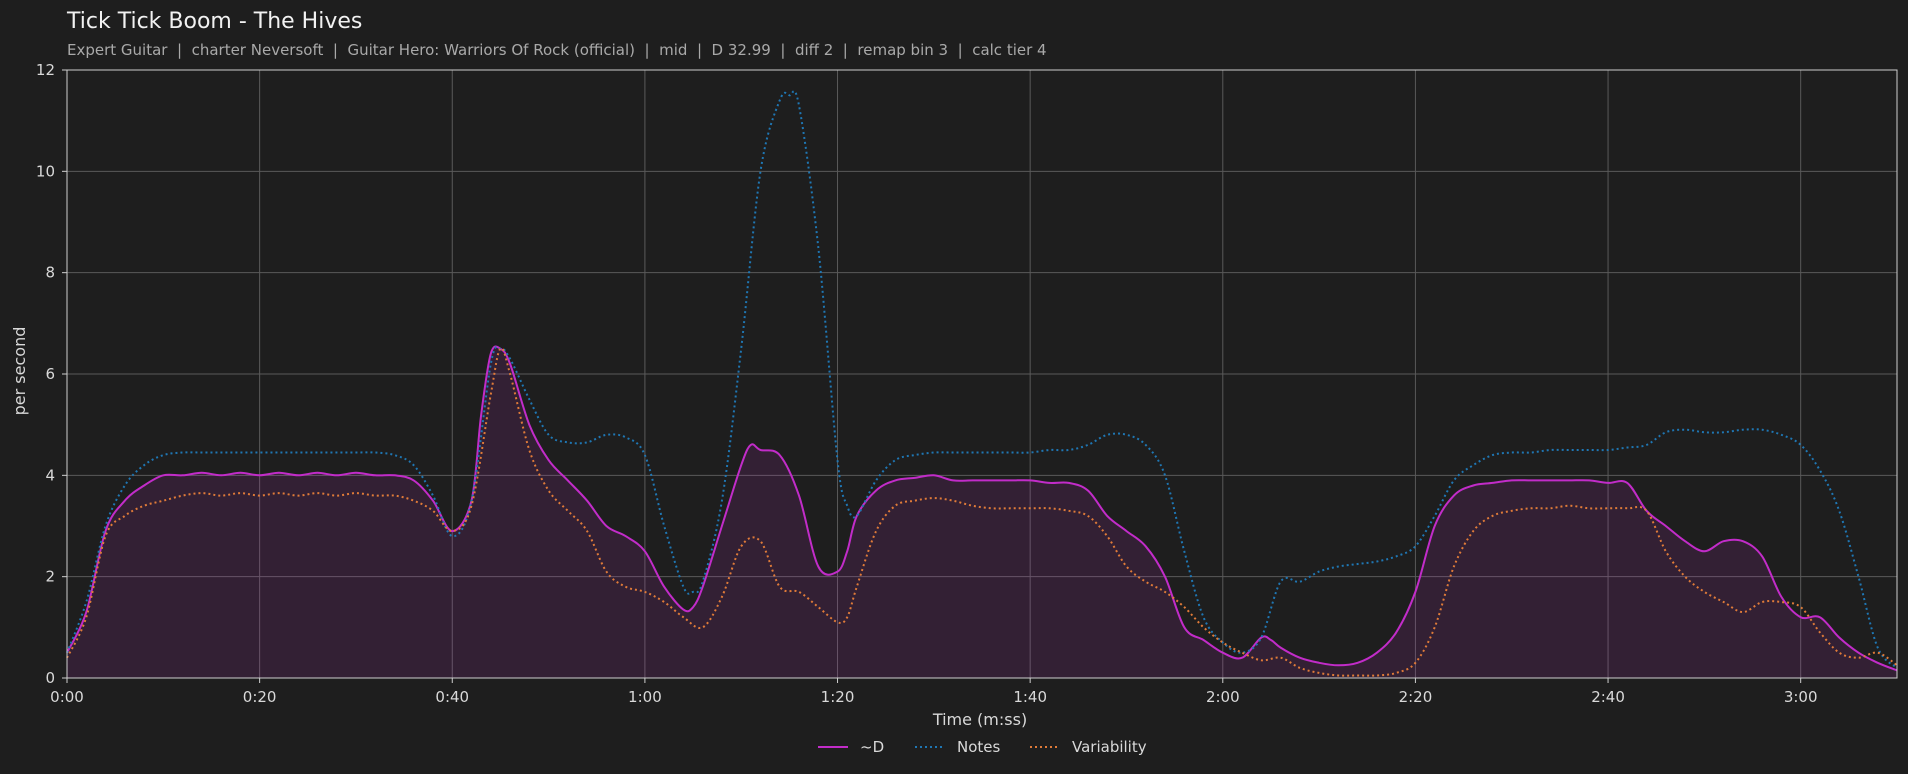 This screenshot has width=1908, height=774. What do you see at coordinates (979, 747) in the screenshot?
I see `legend-label-notes: Notes` at bounding box center [979, 747].